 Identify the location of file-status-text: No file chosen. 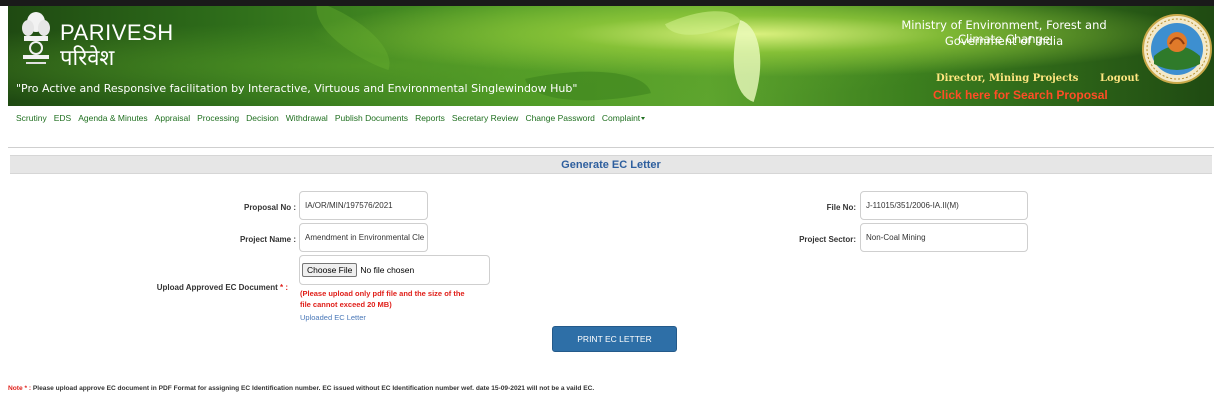
(387, 270).